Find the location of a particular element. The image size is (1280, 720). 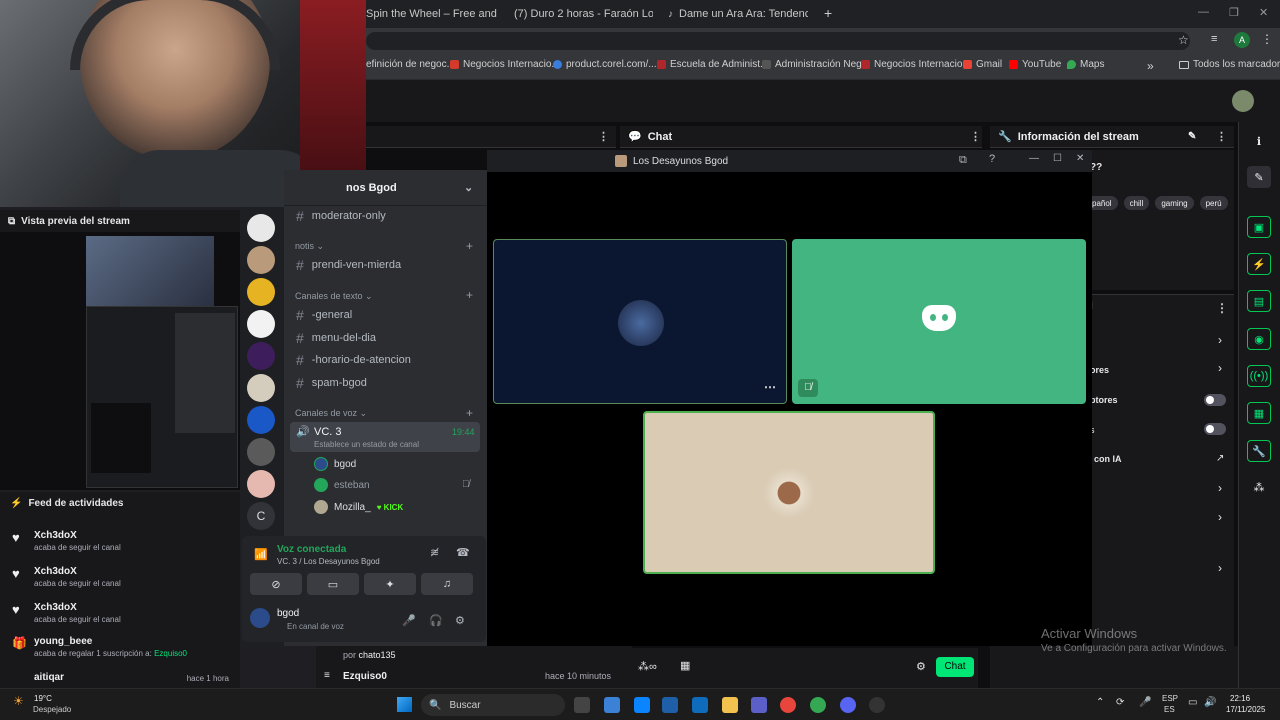

channel-menu-del-dia: # menu-del-dia is located at coordinates (336, 338).